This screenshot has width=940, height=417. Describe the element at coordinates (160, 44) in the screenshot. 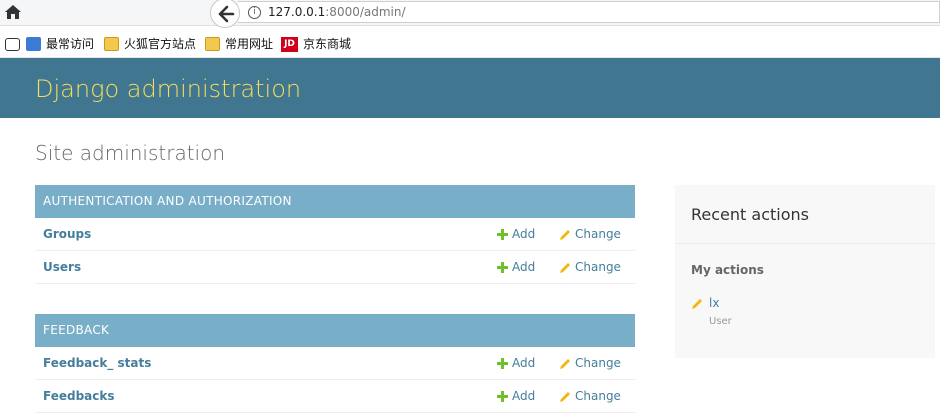

I see `bookmark-label: 火狐官方站点` at that location.